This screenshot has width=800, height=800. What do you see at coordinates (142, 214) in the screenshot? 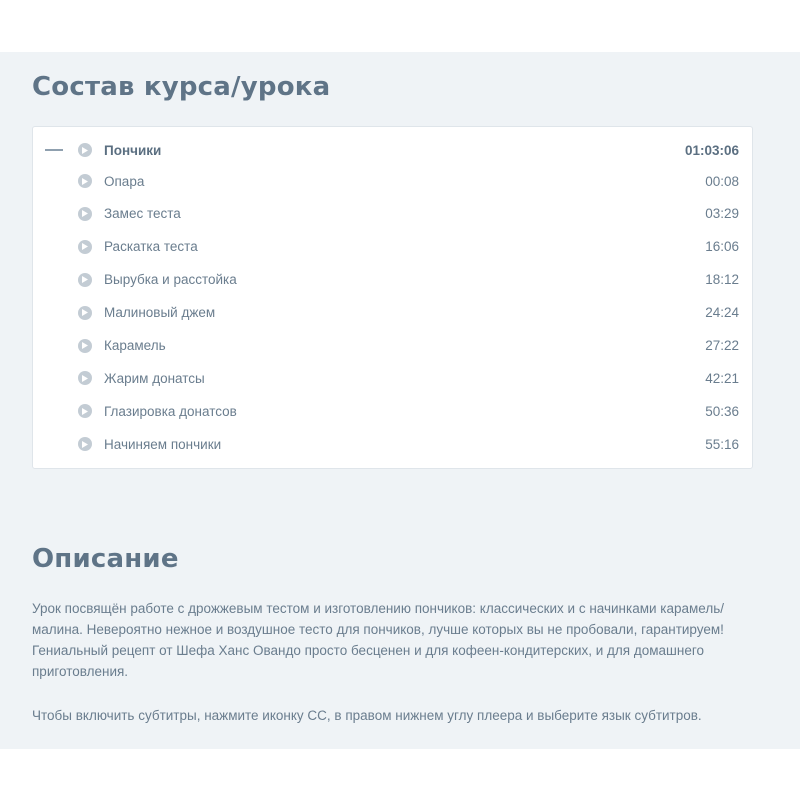
I see `lesson-label: Замес теста` at bounding box center [142, 214].